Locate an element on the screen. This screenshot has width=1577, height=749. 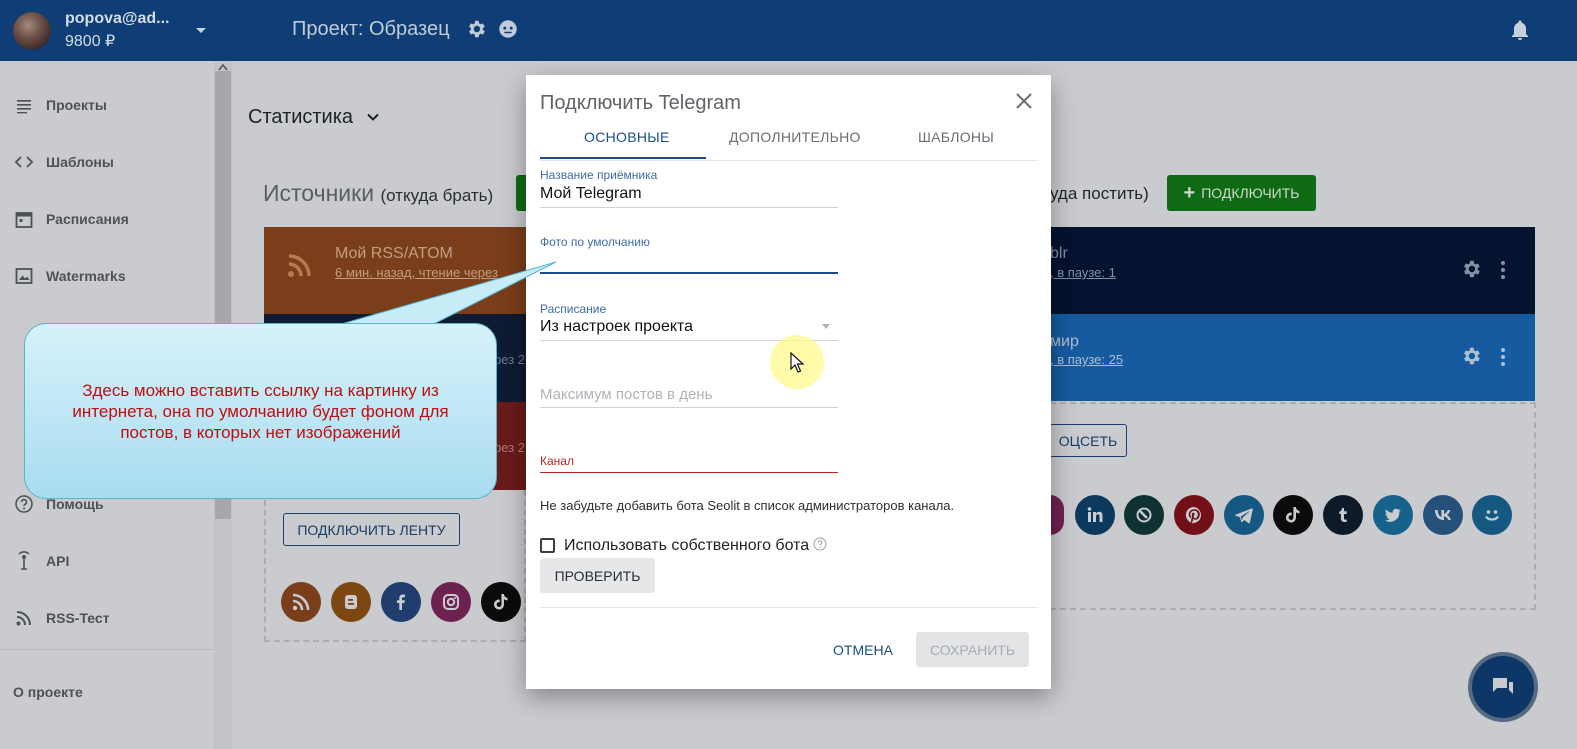
smiley-icon is located at coordinates (1492, 515).